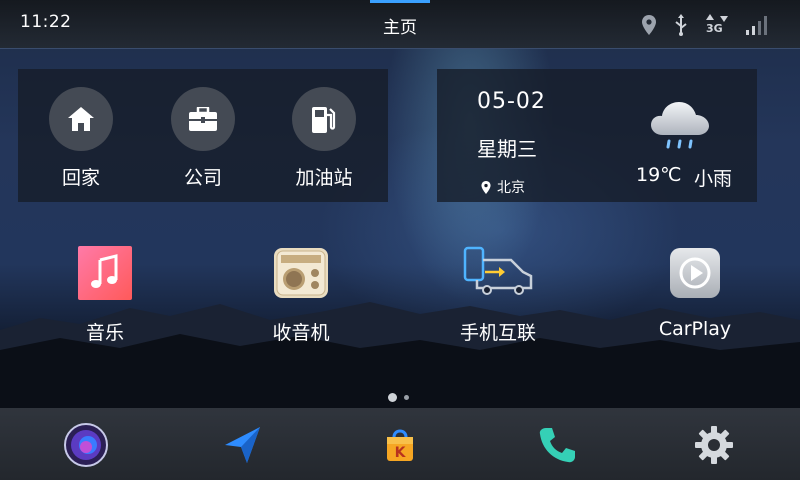 The width and height of the screenshot is (800, 480). I want to click on phone-button, so click(557, 445).